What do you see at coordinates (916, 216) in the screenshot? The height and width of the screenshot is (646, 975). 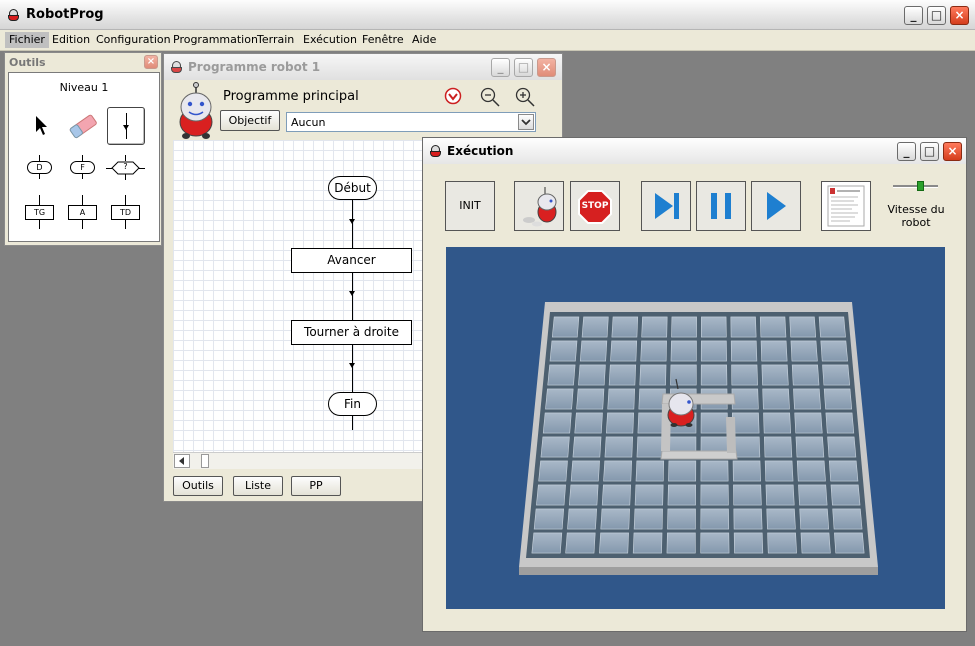 I see `speed-label: Vitesse du robot` at bounding box center [916, 216].